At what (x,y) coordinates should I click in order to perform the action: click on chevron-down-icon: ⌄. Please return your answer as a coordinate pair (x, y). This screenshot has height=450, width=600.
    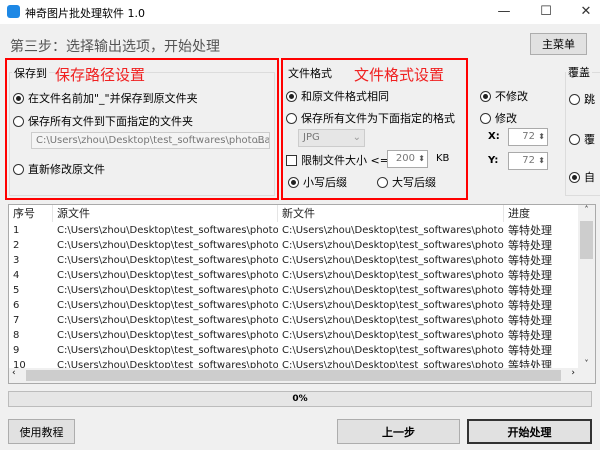
    Looking at the image, I should click on (356, 137).